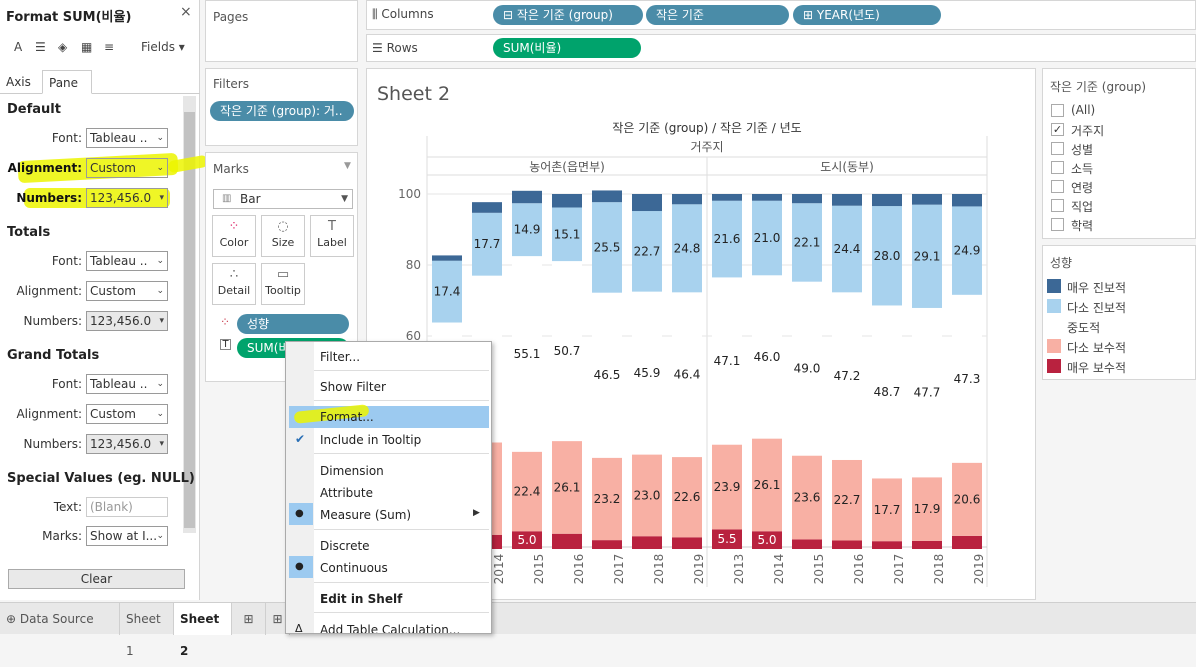  What do you see at coordinates (347, 166) in the screenshot?
I see `marks-menu-icon: ▼` at bounding box center [347, 166].